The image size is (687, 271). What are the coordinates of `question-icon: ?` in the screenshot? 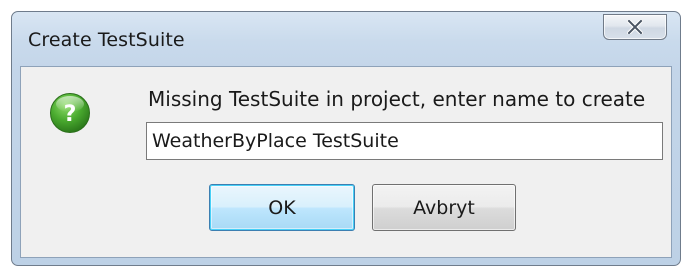 It's located at (70, 113).